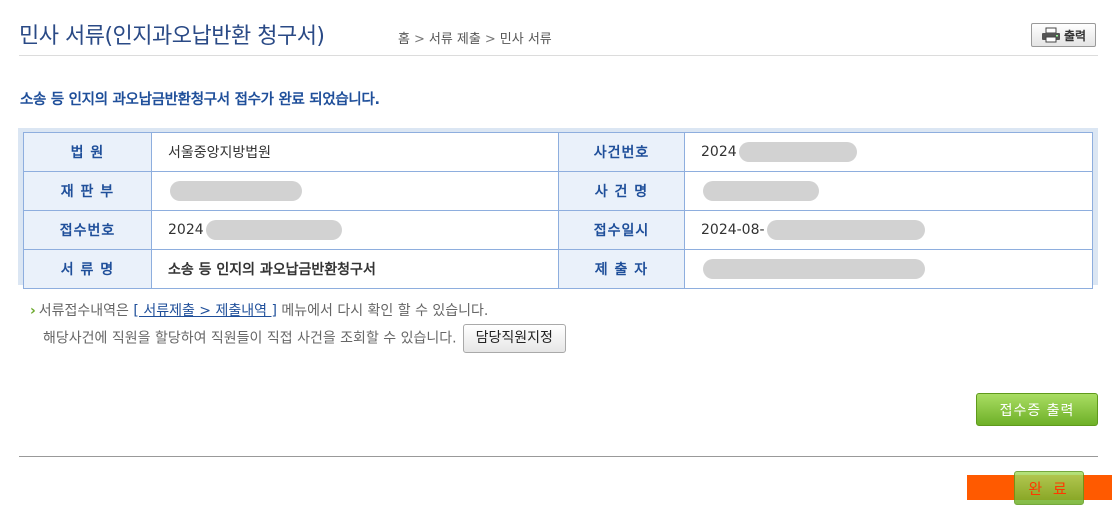  Describe the element at coordinates (621, 152) in the screenshot. I see `case-no-label: 사건번호` at that location.